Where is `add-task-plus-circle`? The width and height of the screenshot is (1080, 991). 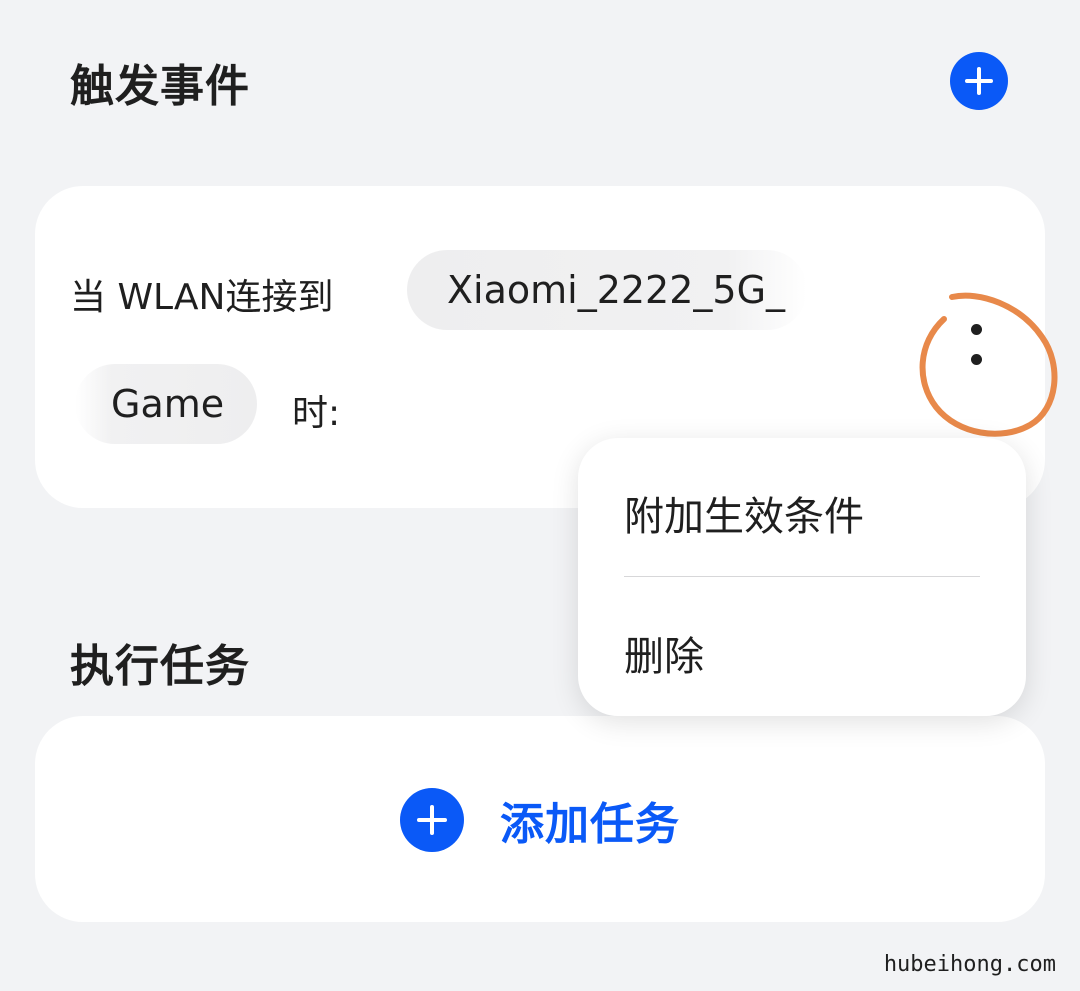
add-task-plus-circle is located at coordinates (432, 820).